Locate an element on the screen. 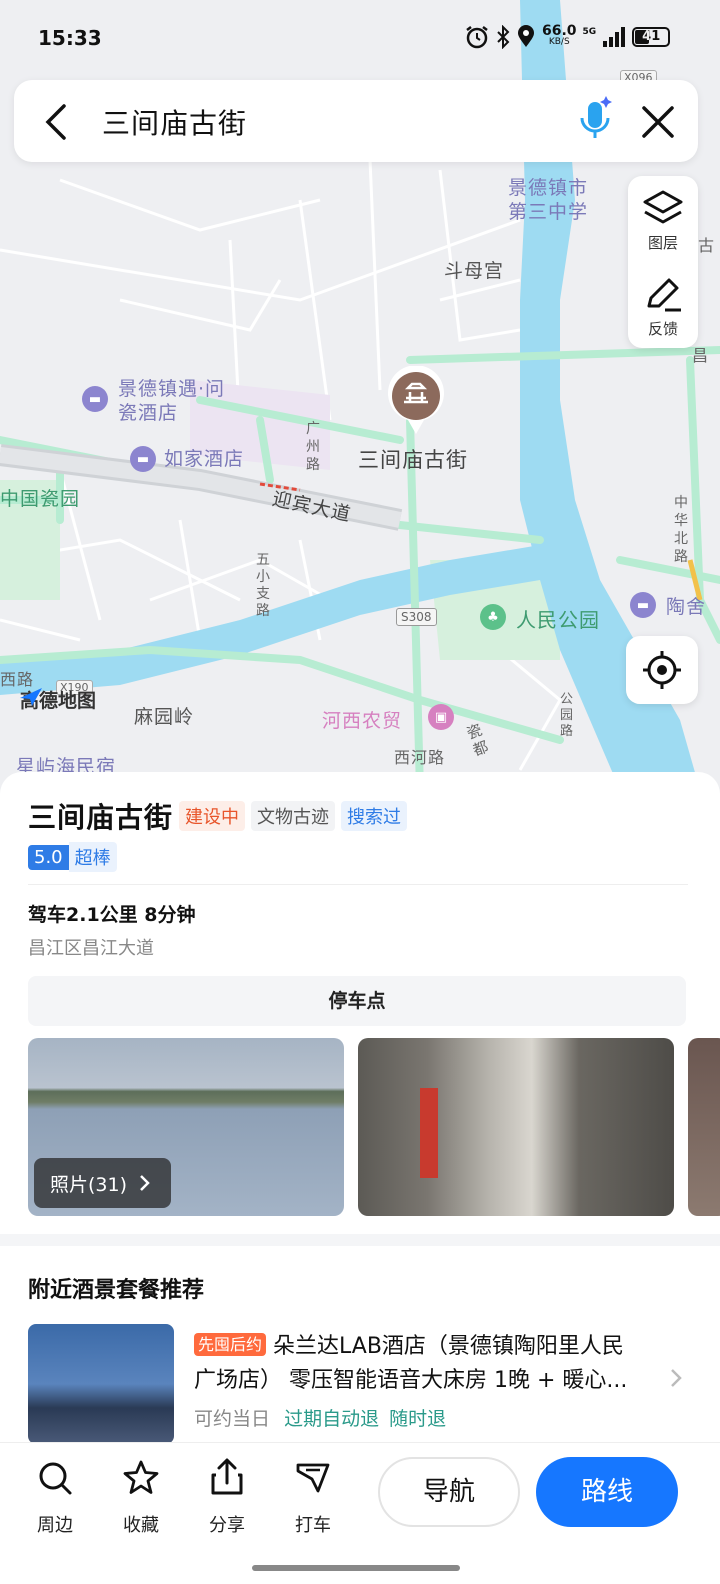 The image size is (720, 1584). offer-badge: 先囤后约 is located at coordinates (230, 1344).